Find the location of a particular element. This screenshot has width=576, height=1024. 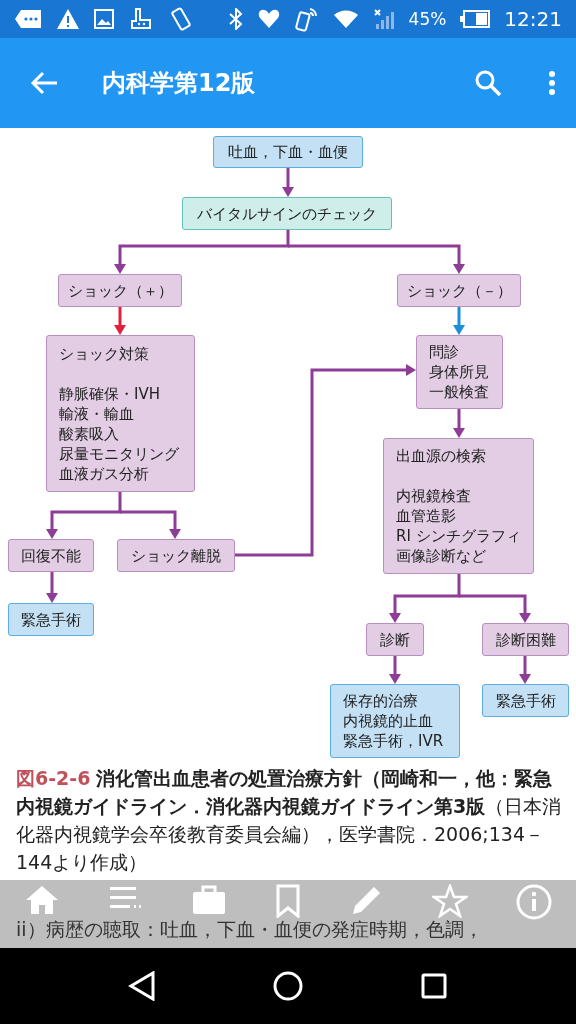

back-icon is located at coordinates (142, 986).